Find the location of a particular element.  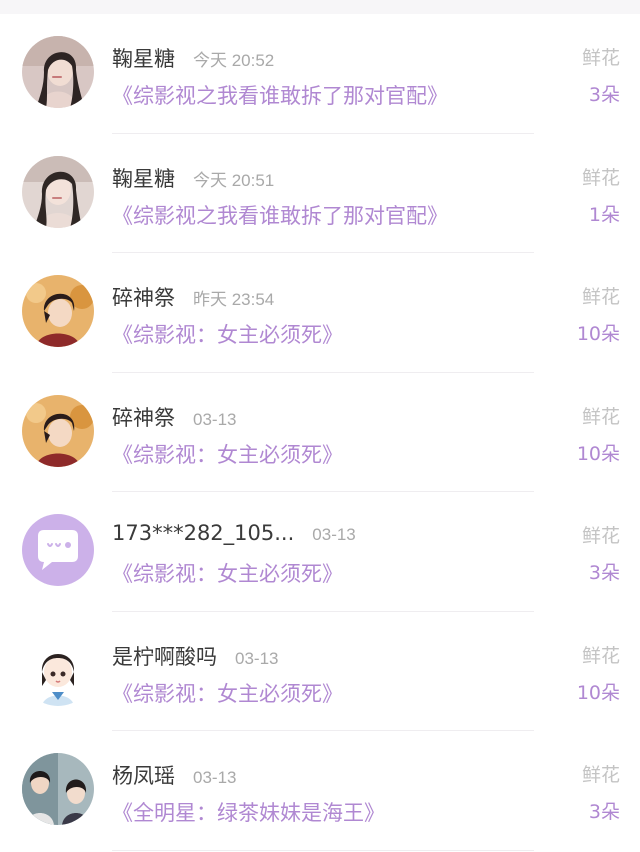

name-time-line: 173***282_105... 03-13 is located at coordinates (234, 533).